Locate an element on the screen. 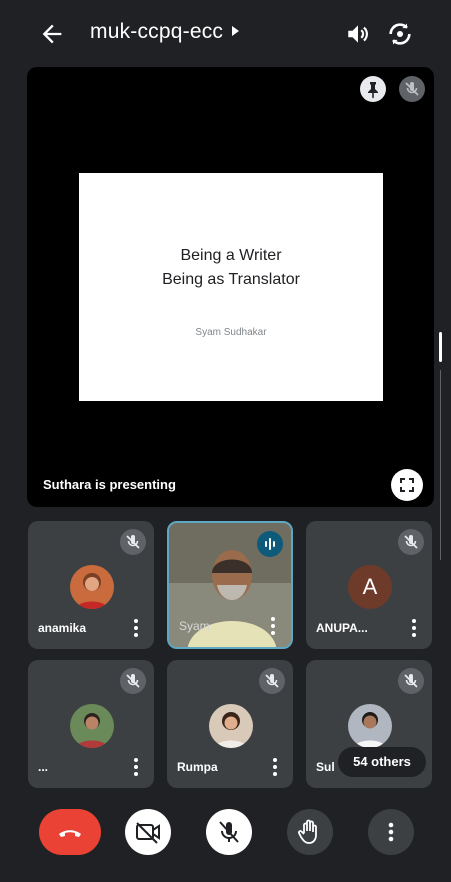  mic-toggle-button is located at coordinates (229, 832).